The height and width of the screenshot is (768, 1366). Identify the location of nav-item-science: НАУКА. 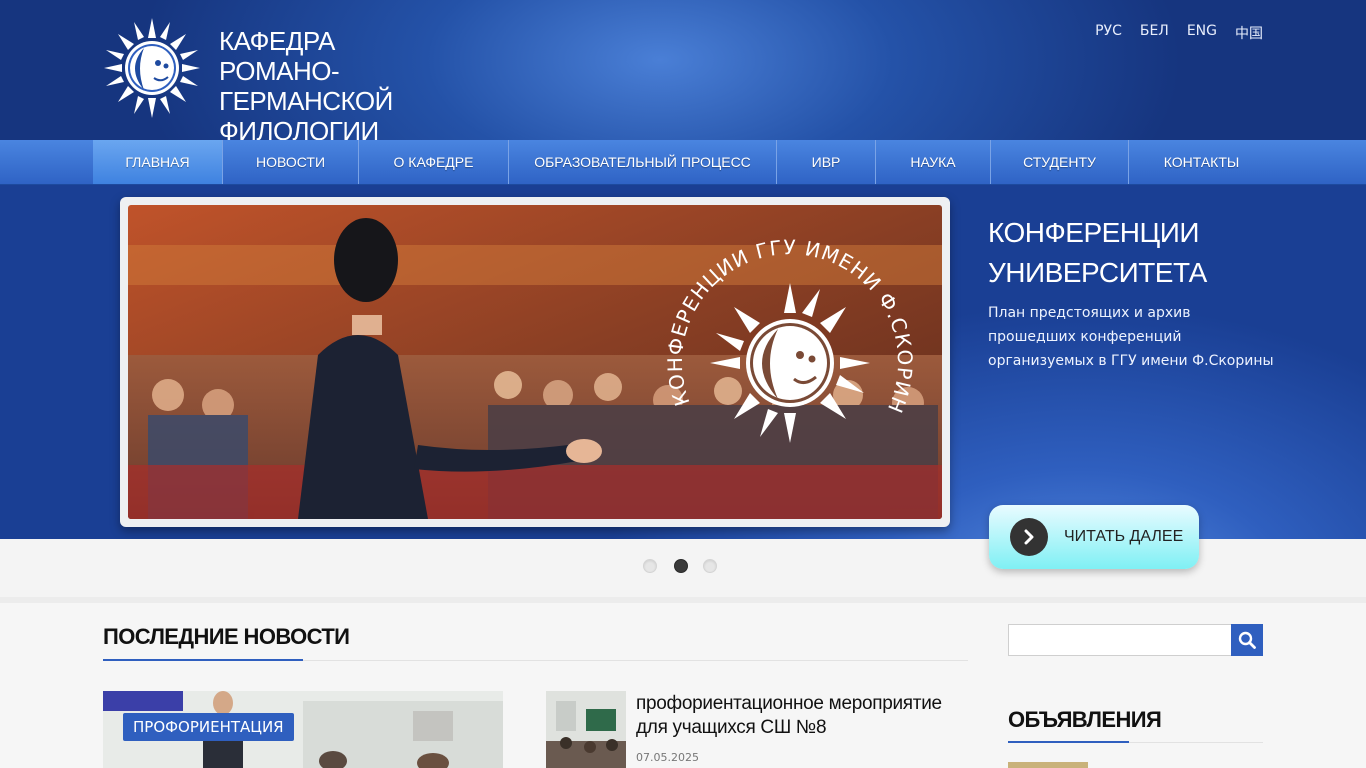
(933, 162).